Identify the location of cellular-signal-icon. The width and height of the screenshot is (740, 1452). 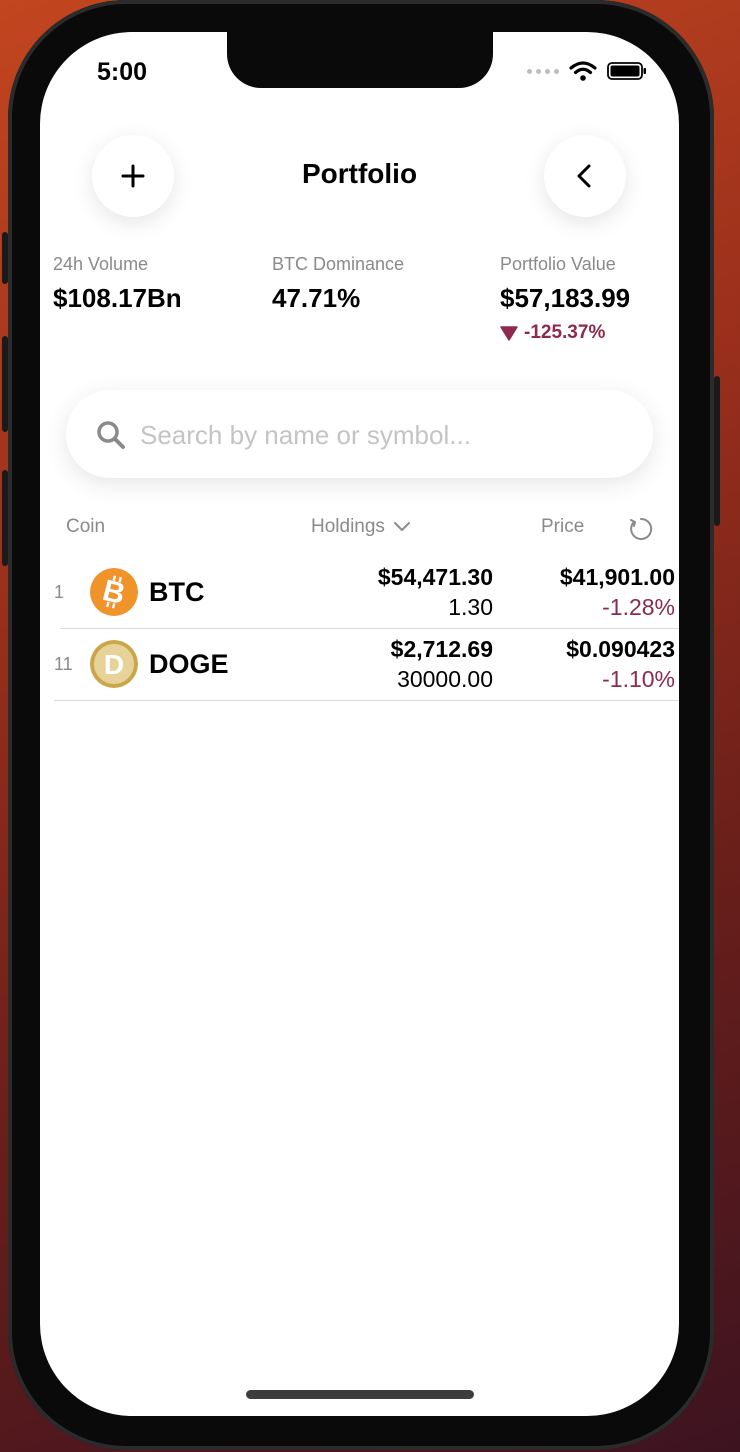
(543, 71).